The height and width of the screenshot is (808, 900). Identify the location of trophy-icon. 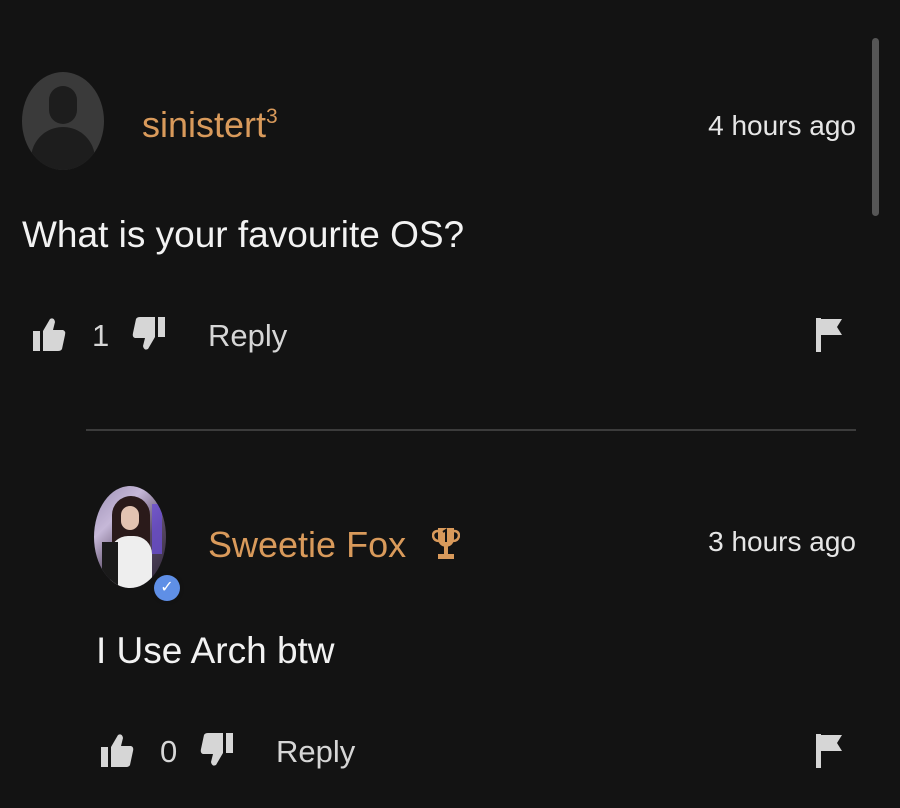
(446, 543).